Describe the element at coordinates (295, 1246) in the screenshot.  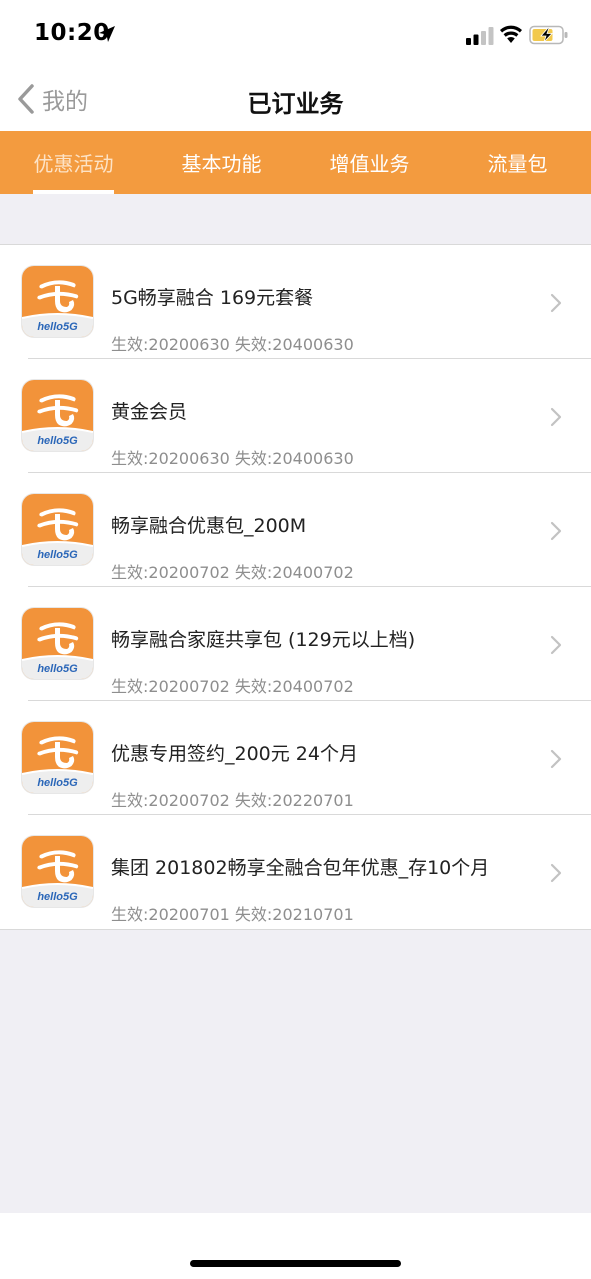
I see `bottom-safe-area` at that location.